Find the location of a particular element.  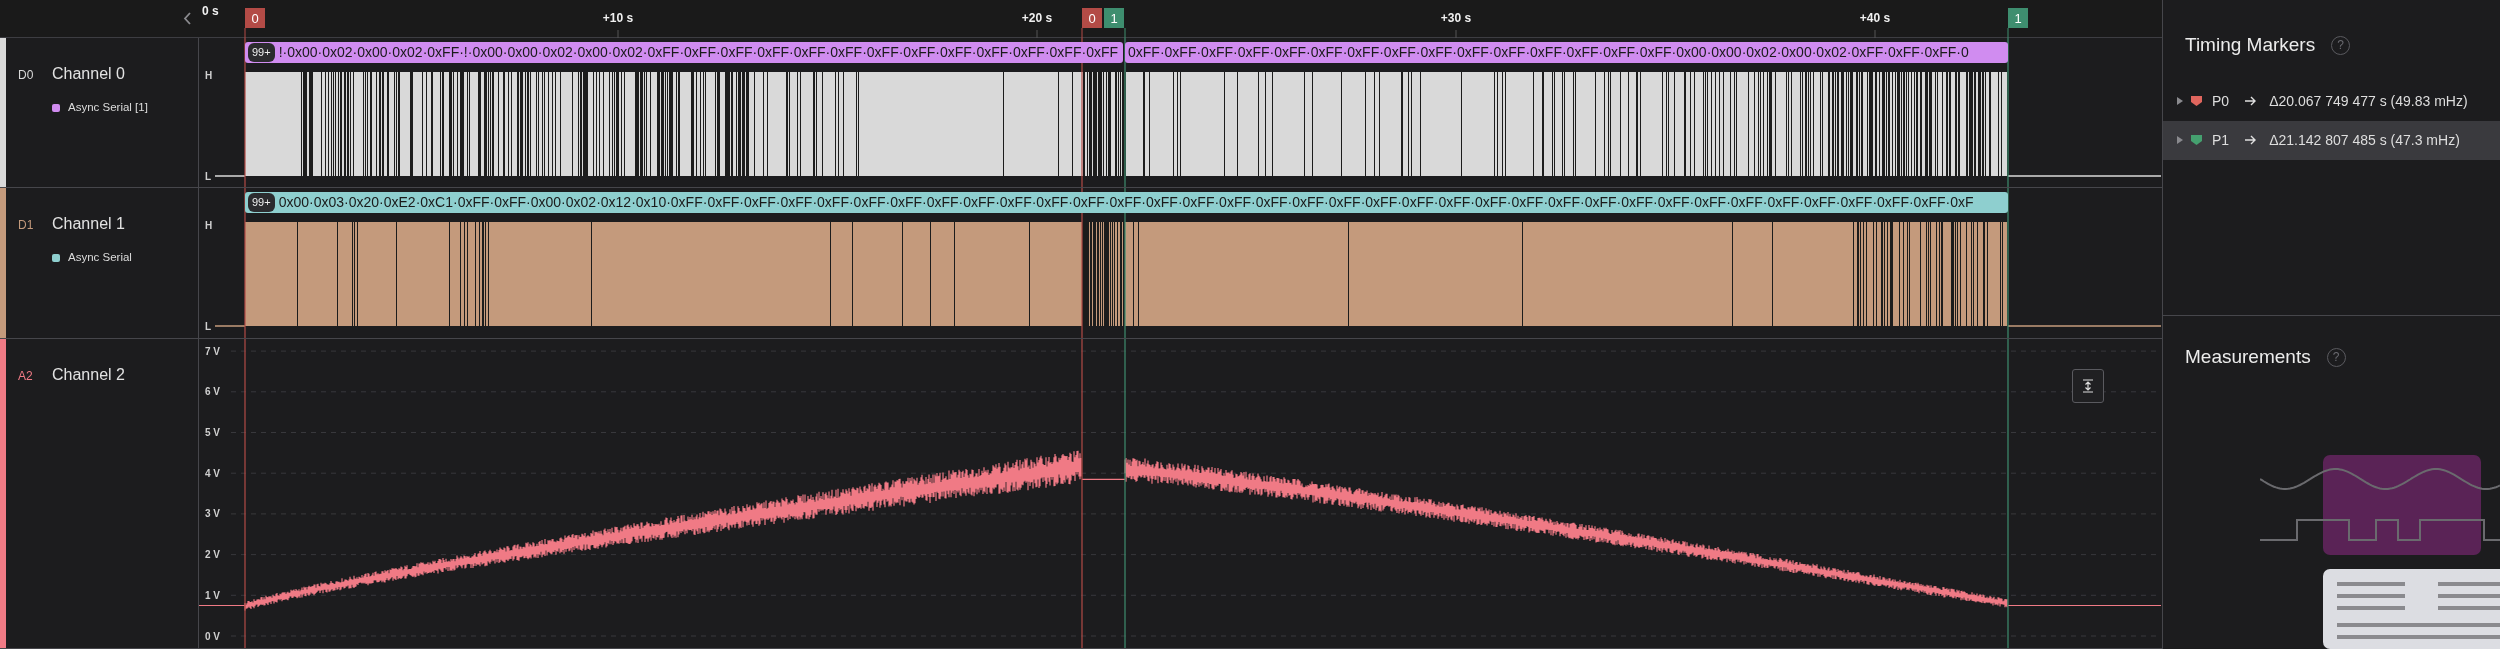

marker-delta: Δ21.142 807 485 s (47.3 mHz) is located at coordinates (2364, 140).